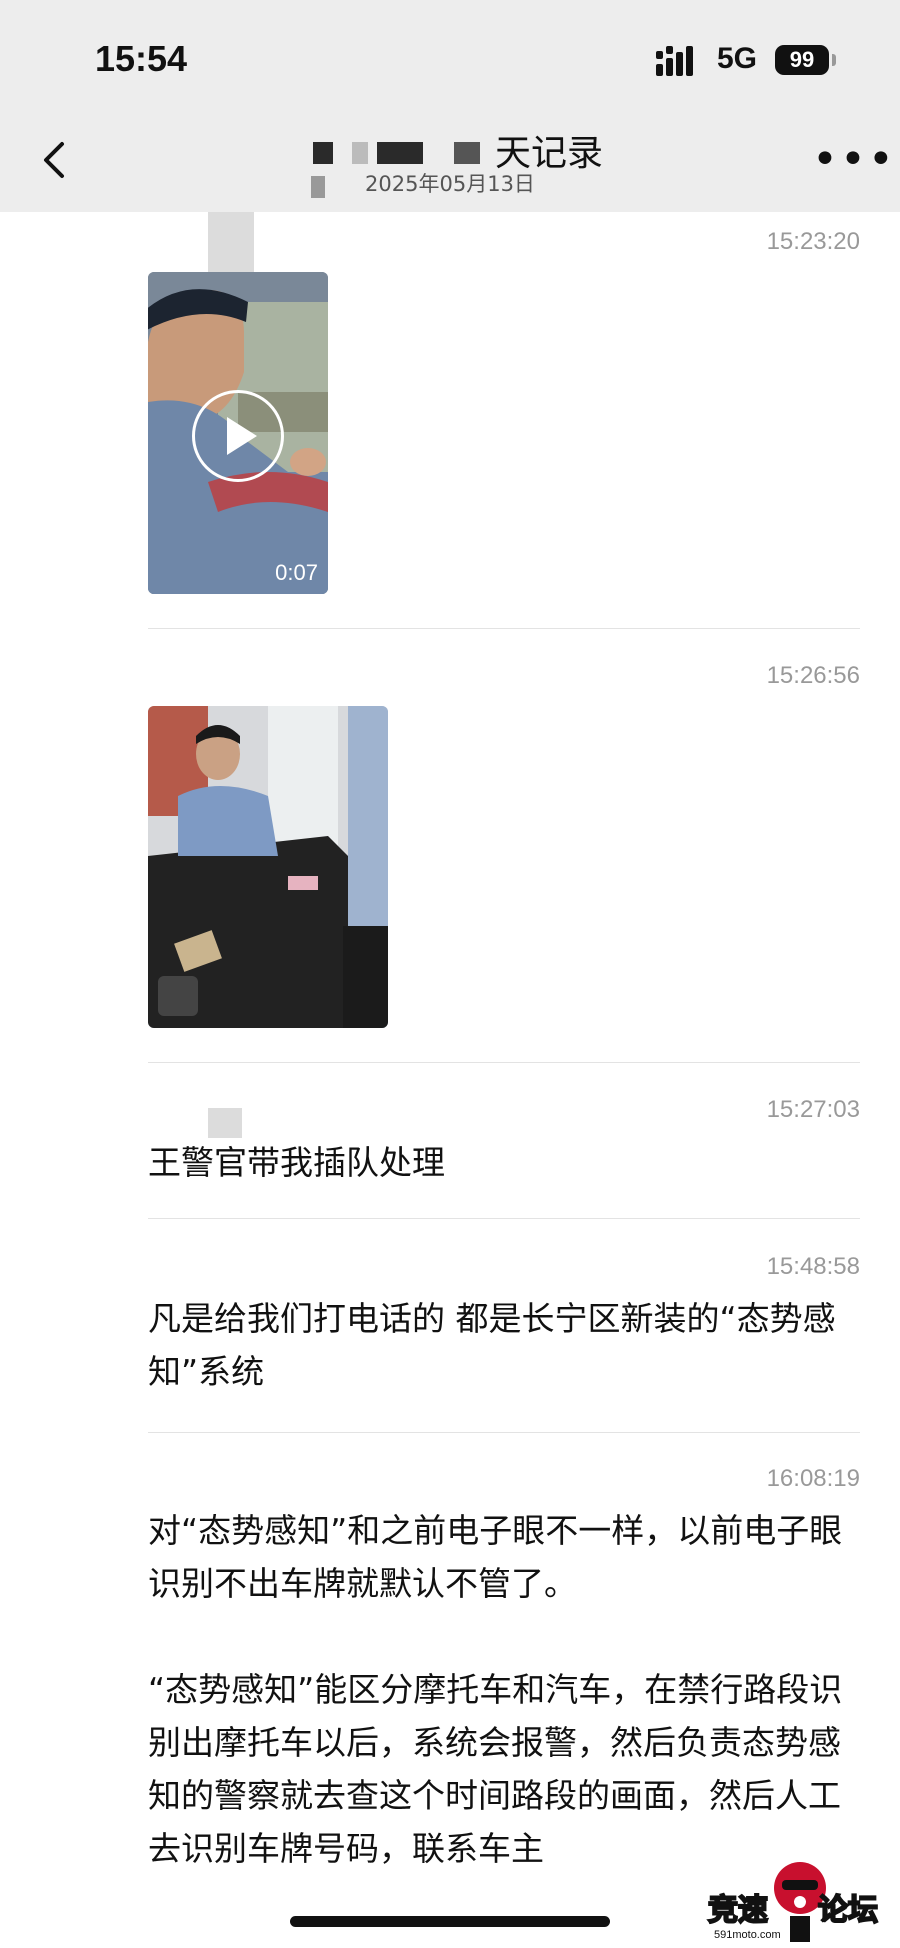  What do you see at coordinates (813, 1109) in the screenshot?
I see `message-timestamp: 15:27:03` at bounding box center [813, 1109].